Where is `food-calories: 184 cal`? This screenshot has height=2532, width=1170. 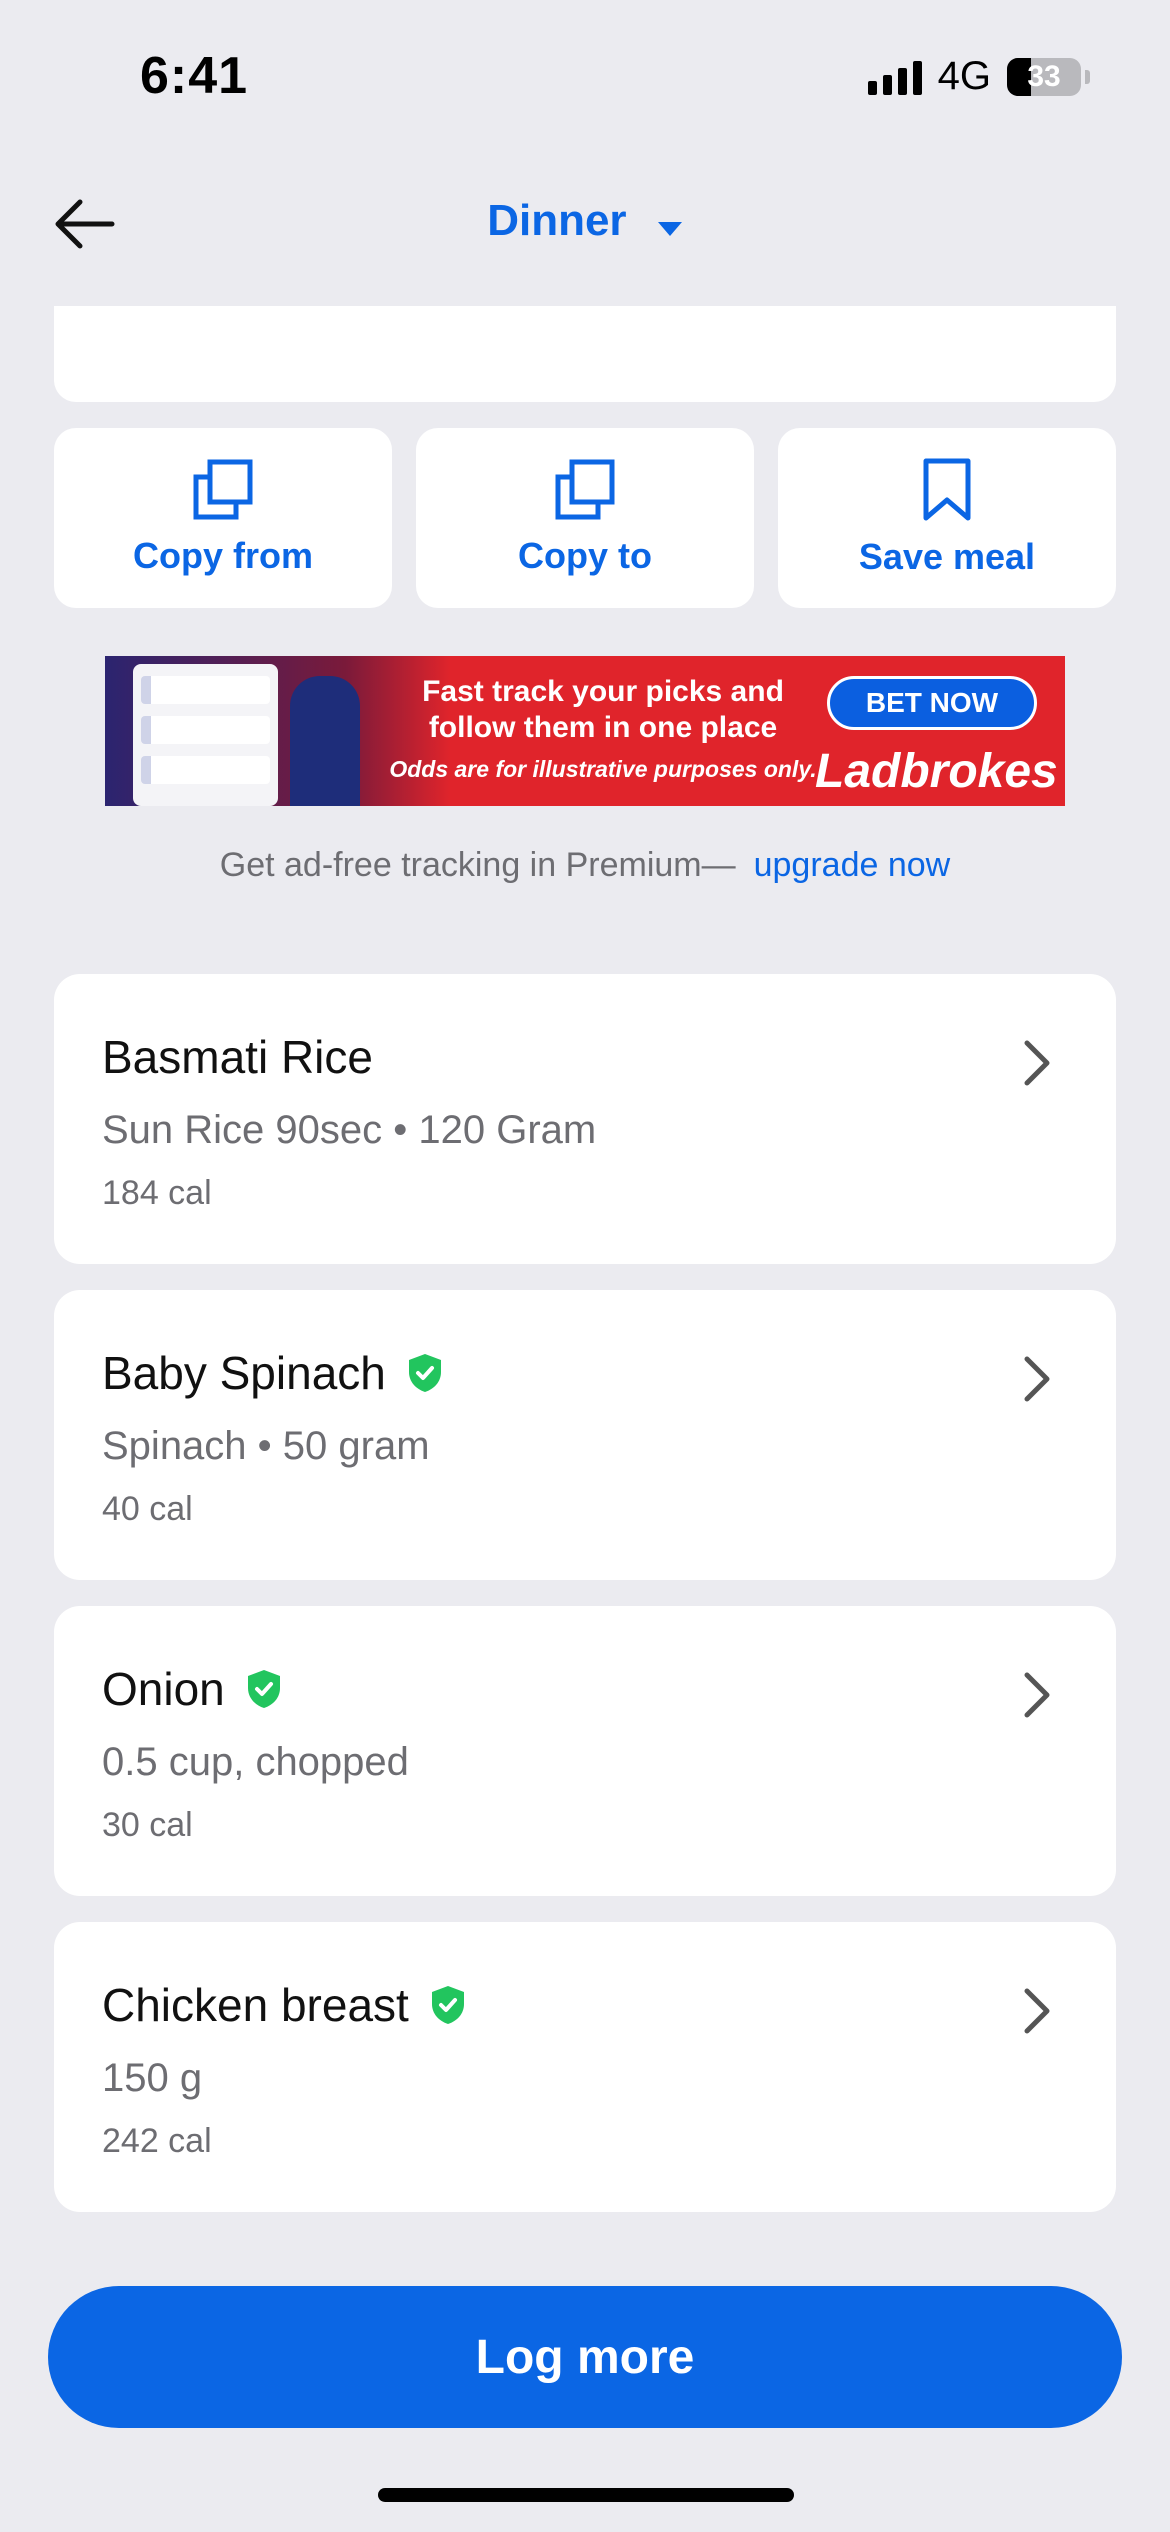
food-calories: 184 cal is located at coordinates (157, 1193).